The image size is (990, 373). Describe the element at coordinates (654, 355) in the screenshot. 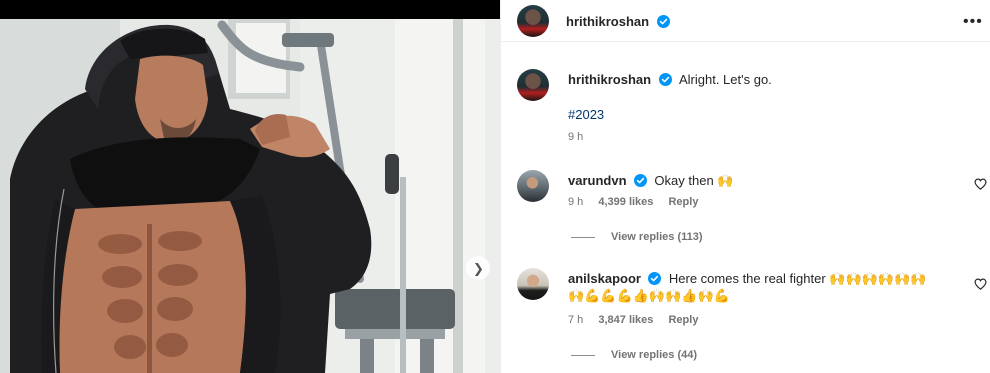

I see `view-replies-label: View replies (44)` at that location.